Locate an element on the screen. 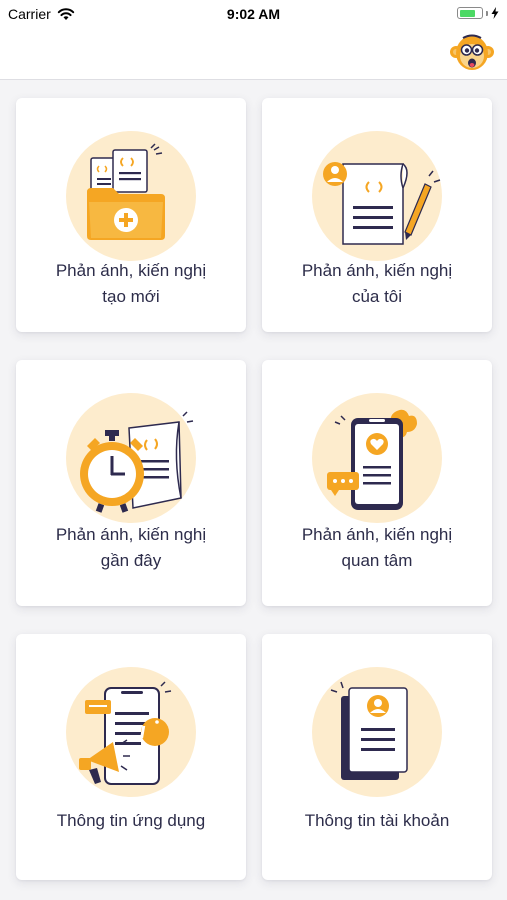  menu-card-new-feedback: Phản ánh, kiến nghị tạo mới is located at coordinates (131, 215).